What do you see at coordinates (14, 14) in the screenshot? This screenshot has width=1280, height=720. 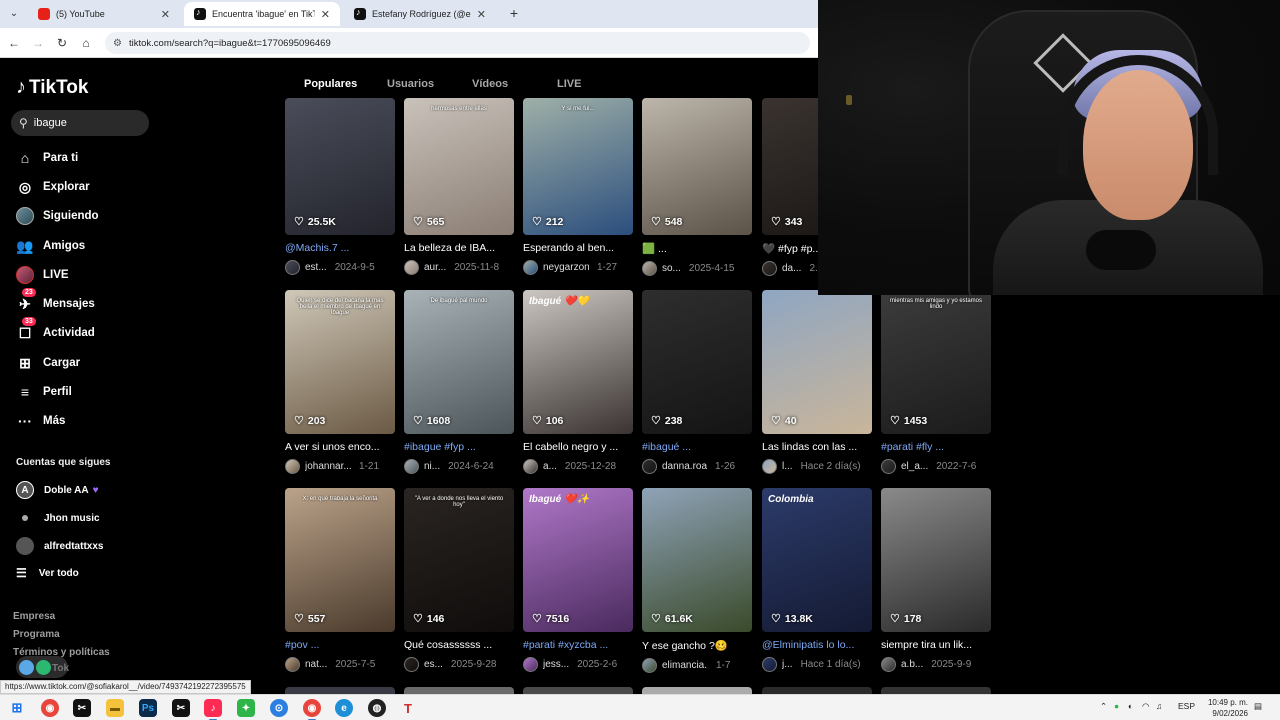 I see `tab-search-chevron-icon: ⌄` at bounding box center [14, 14].